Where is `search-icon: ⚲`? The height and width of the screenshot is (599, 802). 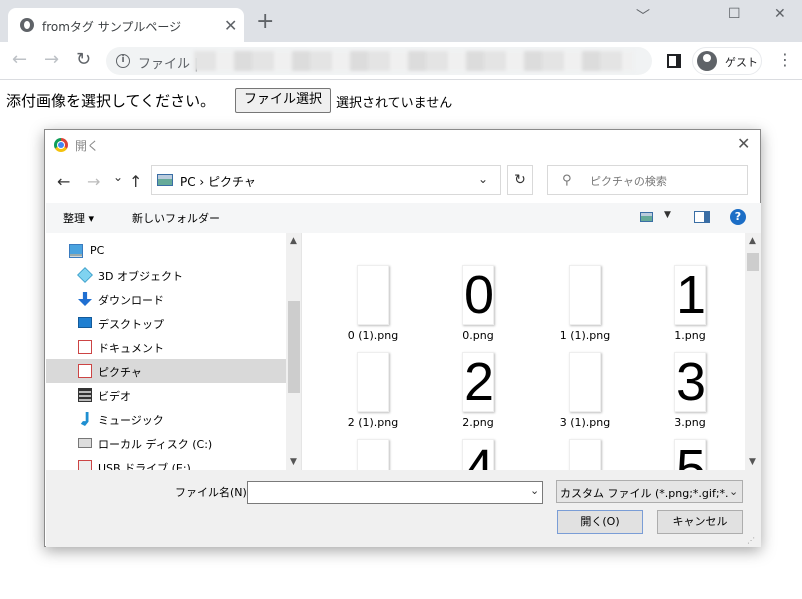
search-icon: ⚲ is located at coordinates (567, 180).